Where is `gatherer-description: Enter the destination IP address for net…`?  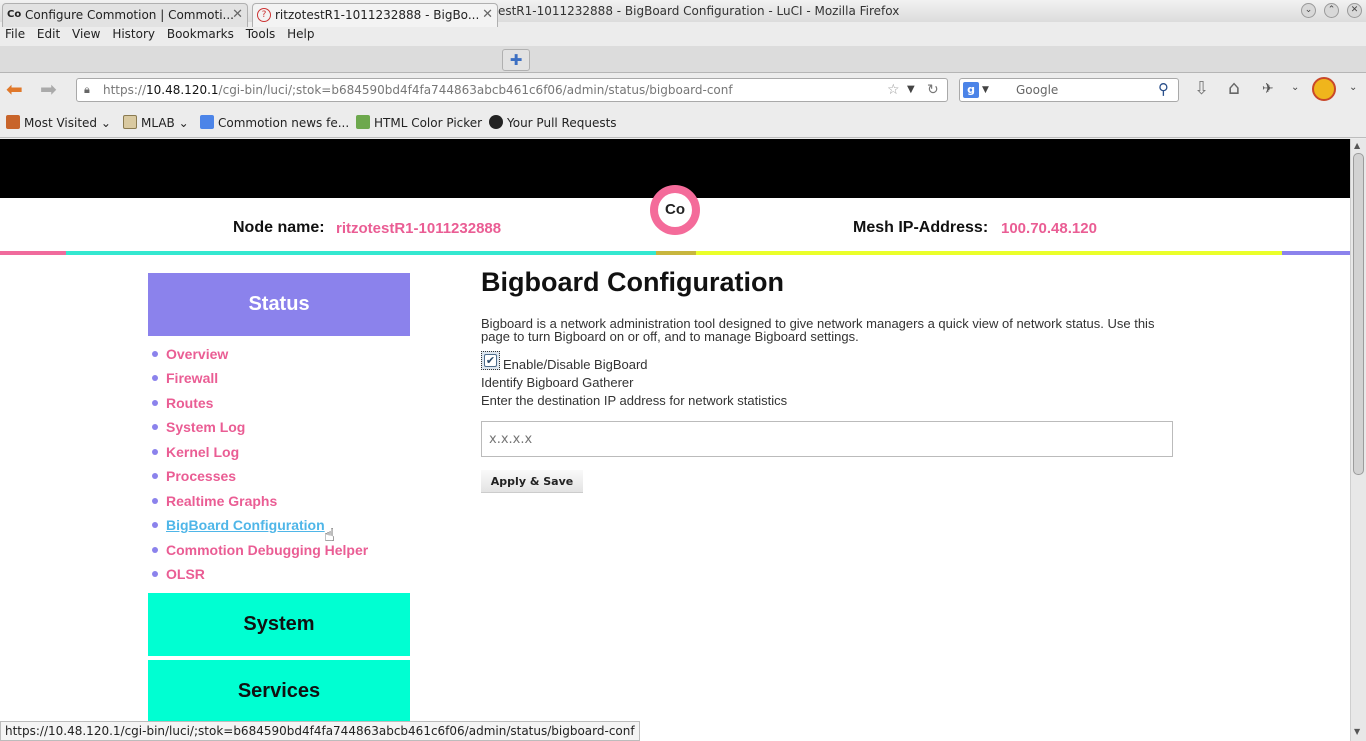 gatherer-description: Enter the destination IP address for net… is located at coordinates (634, 400).